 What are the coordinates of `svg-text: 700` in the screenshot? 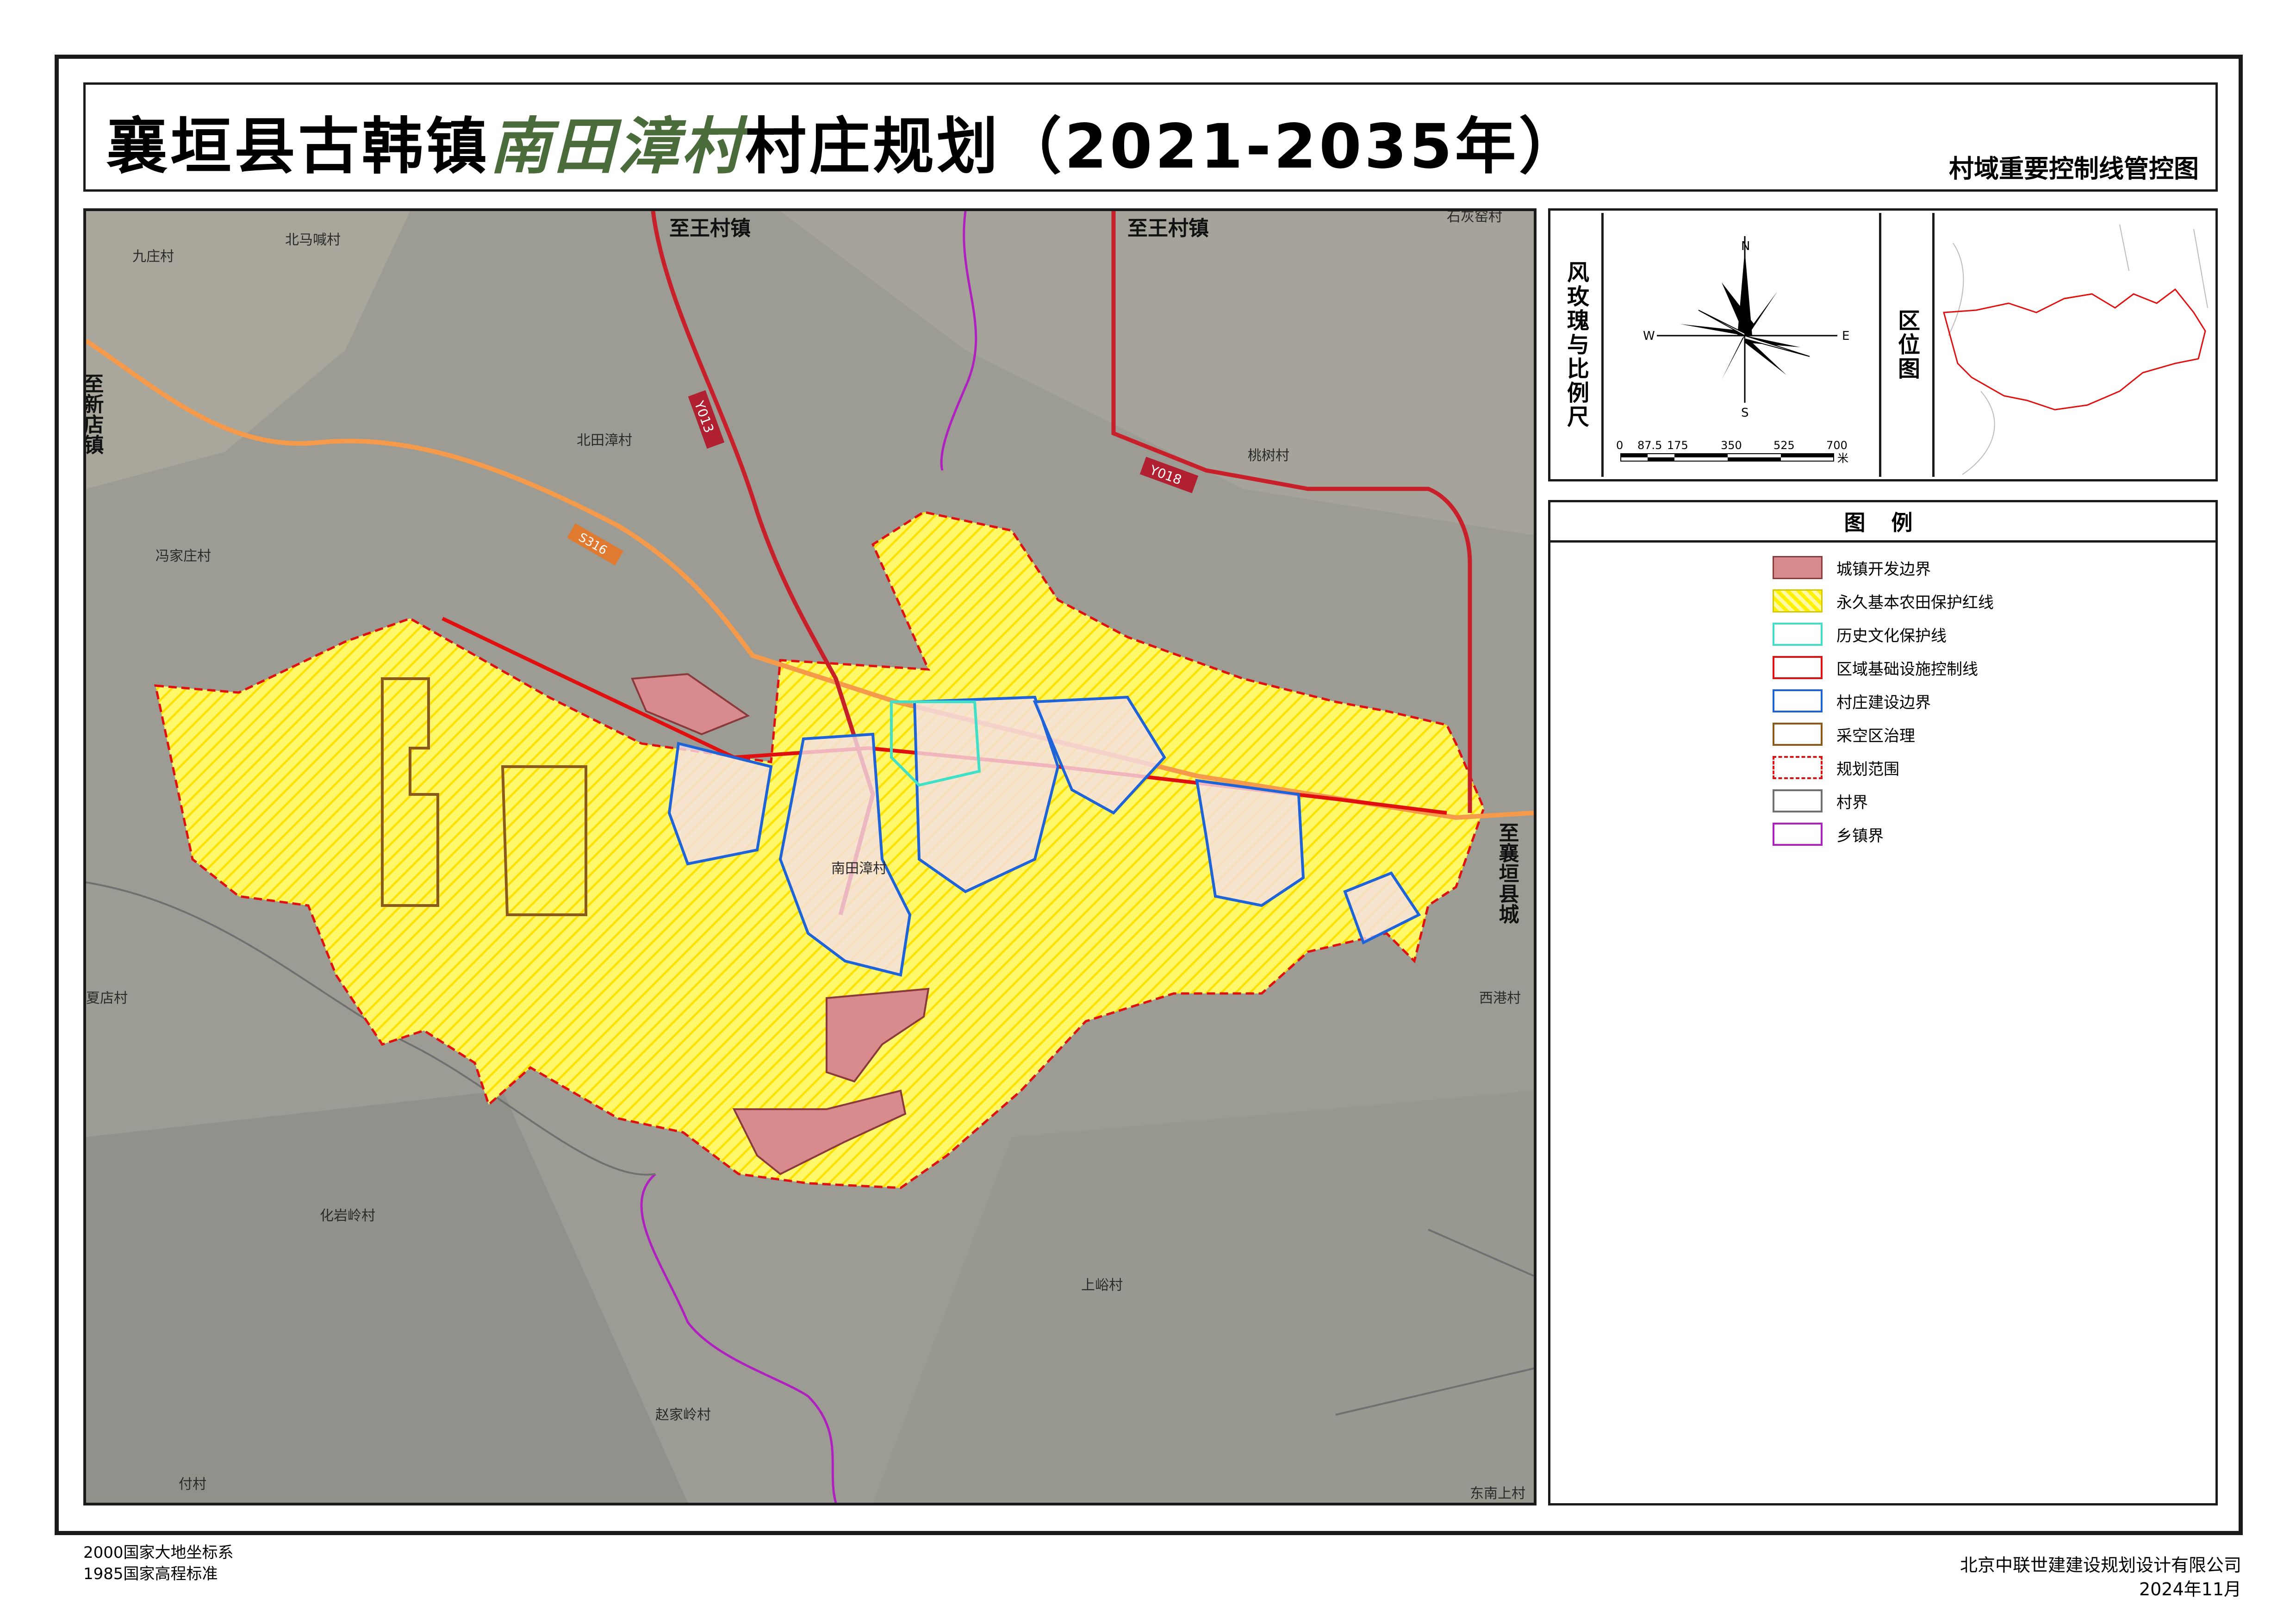 It's located at (1837, 445).